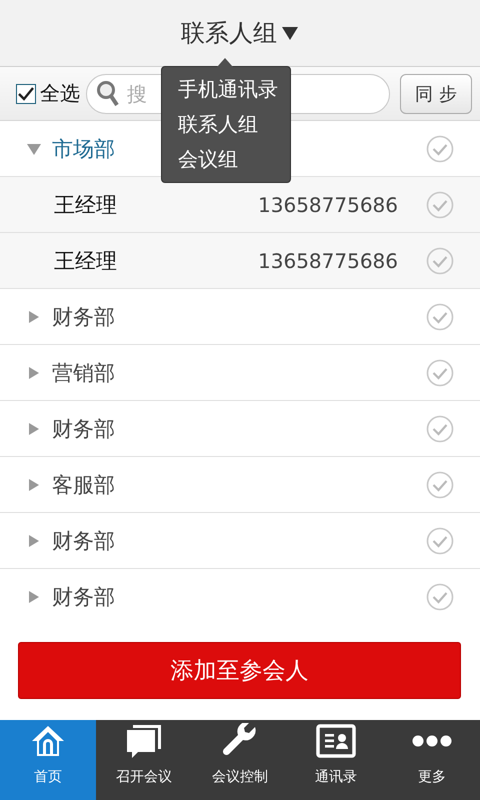 The width and height of the screenshot is (480, 800). What do you see at coordinates (144, 760) in the screenshot?
I see `nav-tab: 召开会议` at bounding box center [144, 760].